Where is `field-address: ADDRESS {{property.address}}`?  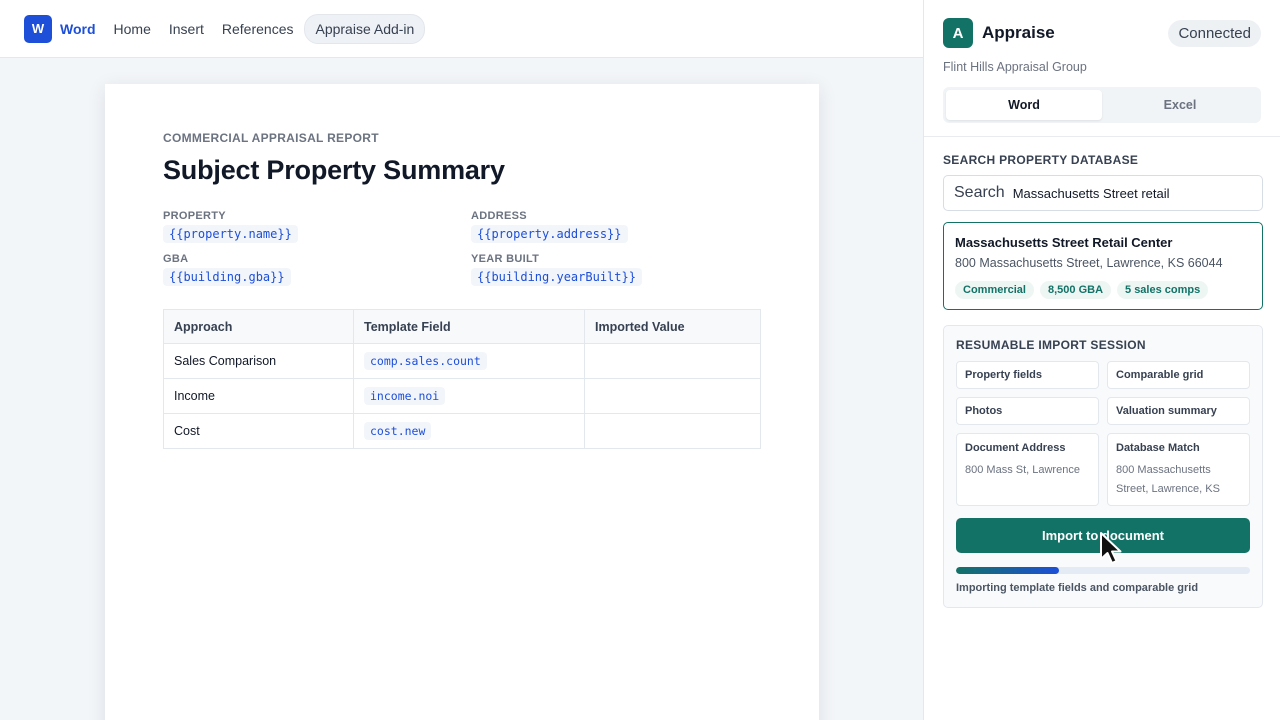
field-address: ADDRESS {{property.address}} is located at coordinates (616, 226).